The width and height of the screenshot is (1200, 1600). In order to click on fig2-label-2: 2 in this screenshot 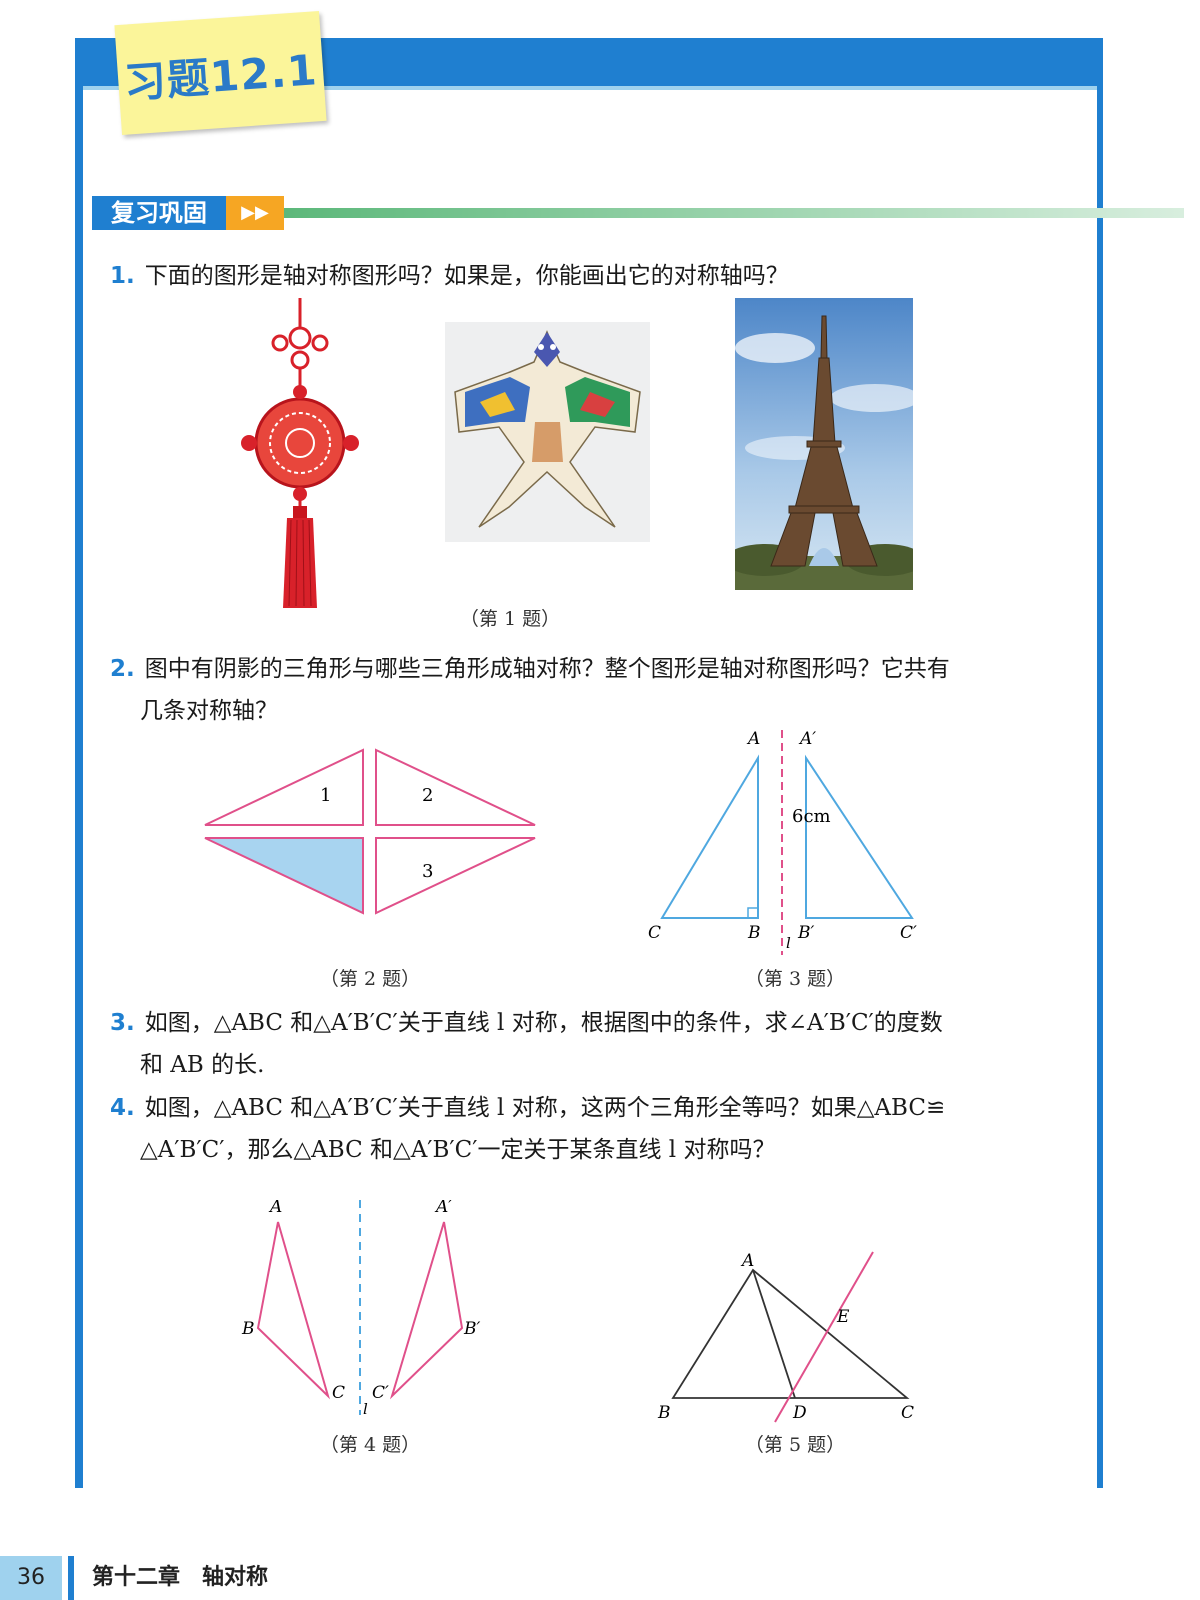, I will do `click(427, 795)`.